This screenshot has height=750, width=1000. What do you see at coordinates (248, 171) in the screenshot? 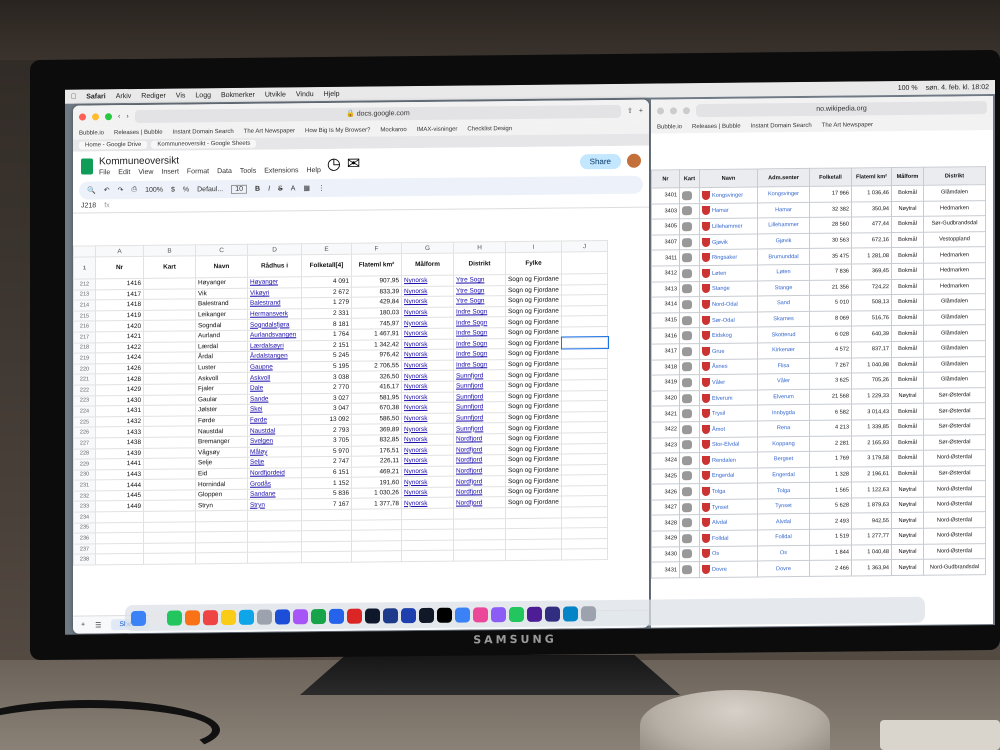
I see `menu-tools: Tools` at bounding box center [248, 171].